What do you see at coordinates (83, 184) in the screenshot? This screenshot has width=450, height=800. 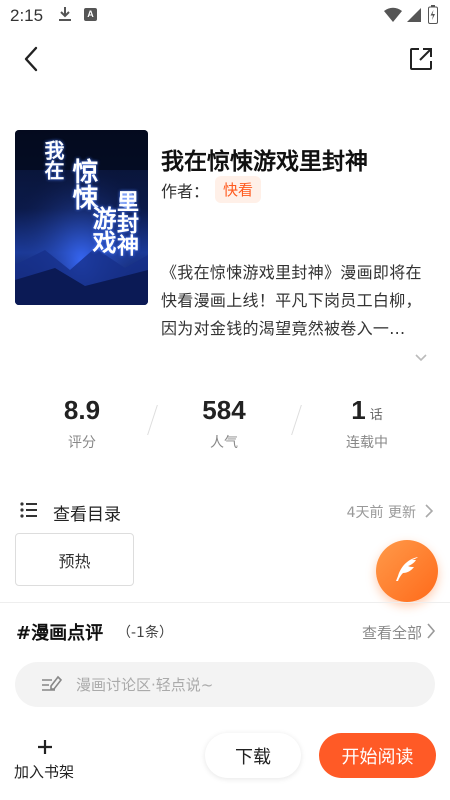 I see `cover-title-line: 惊悚` at bounding box center [83, 184].